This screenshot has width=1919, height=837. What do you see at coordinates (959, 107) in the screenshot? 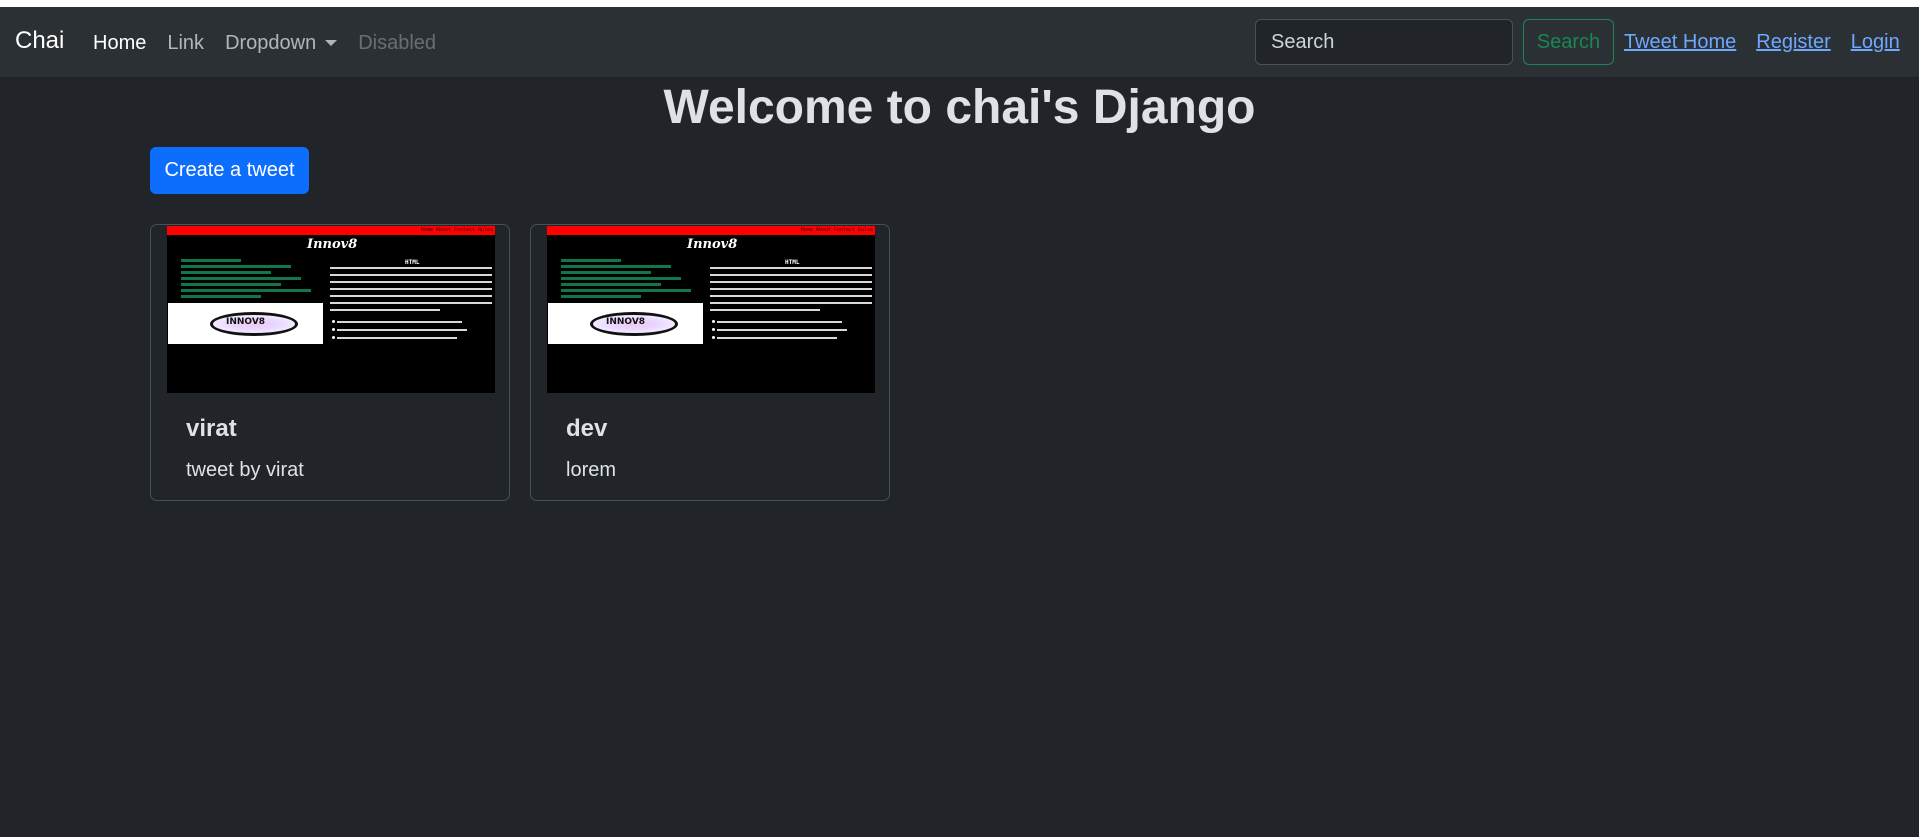
I see `page-title: Welcome to chai's Django` at bounding box center [959, 107].